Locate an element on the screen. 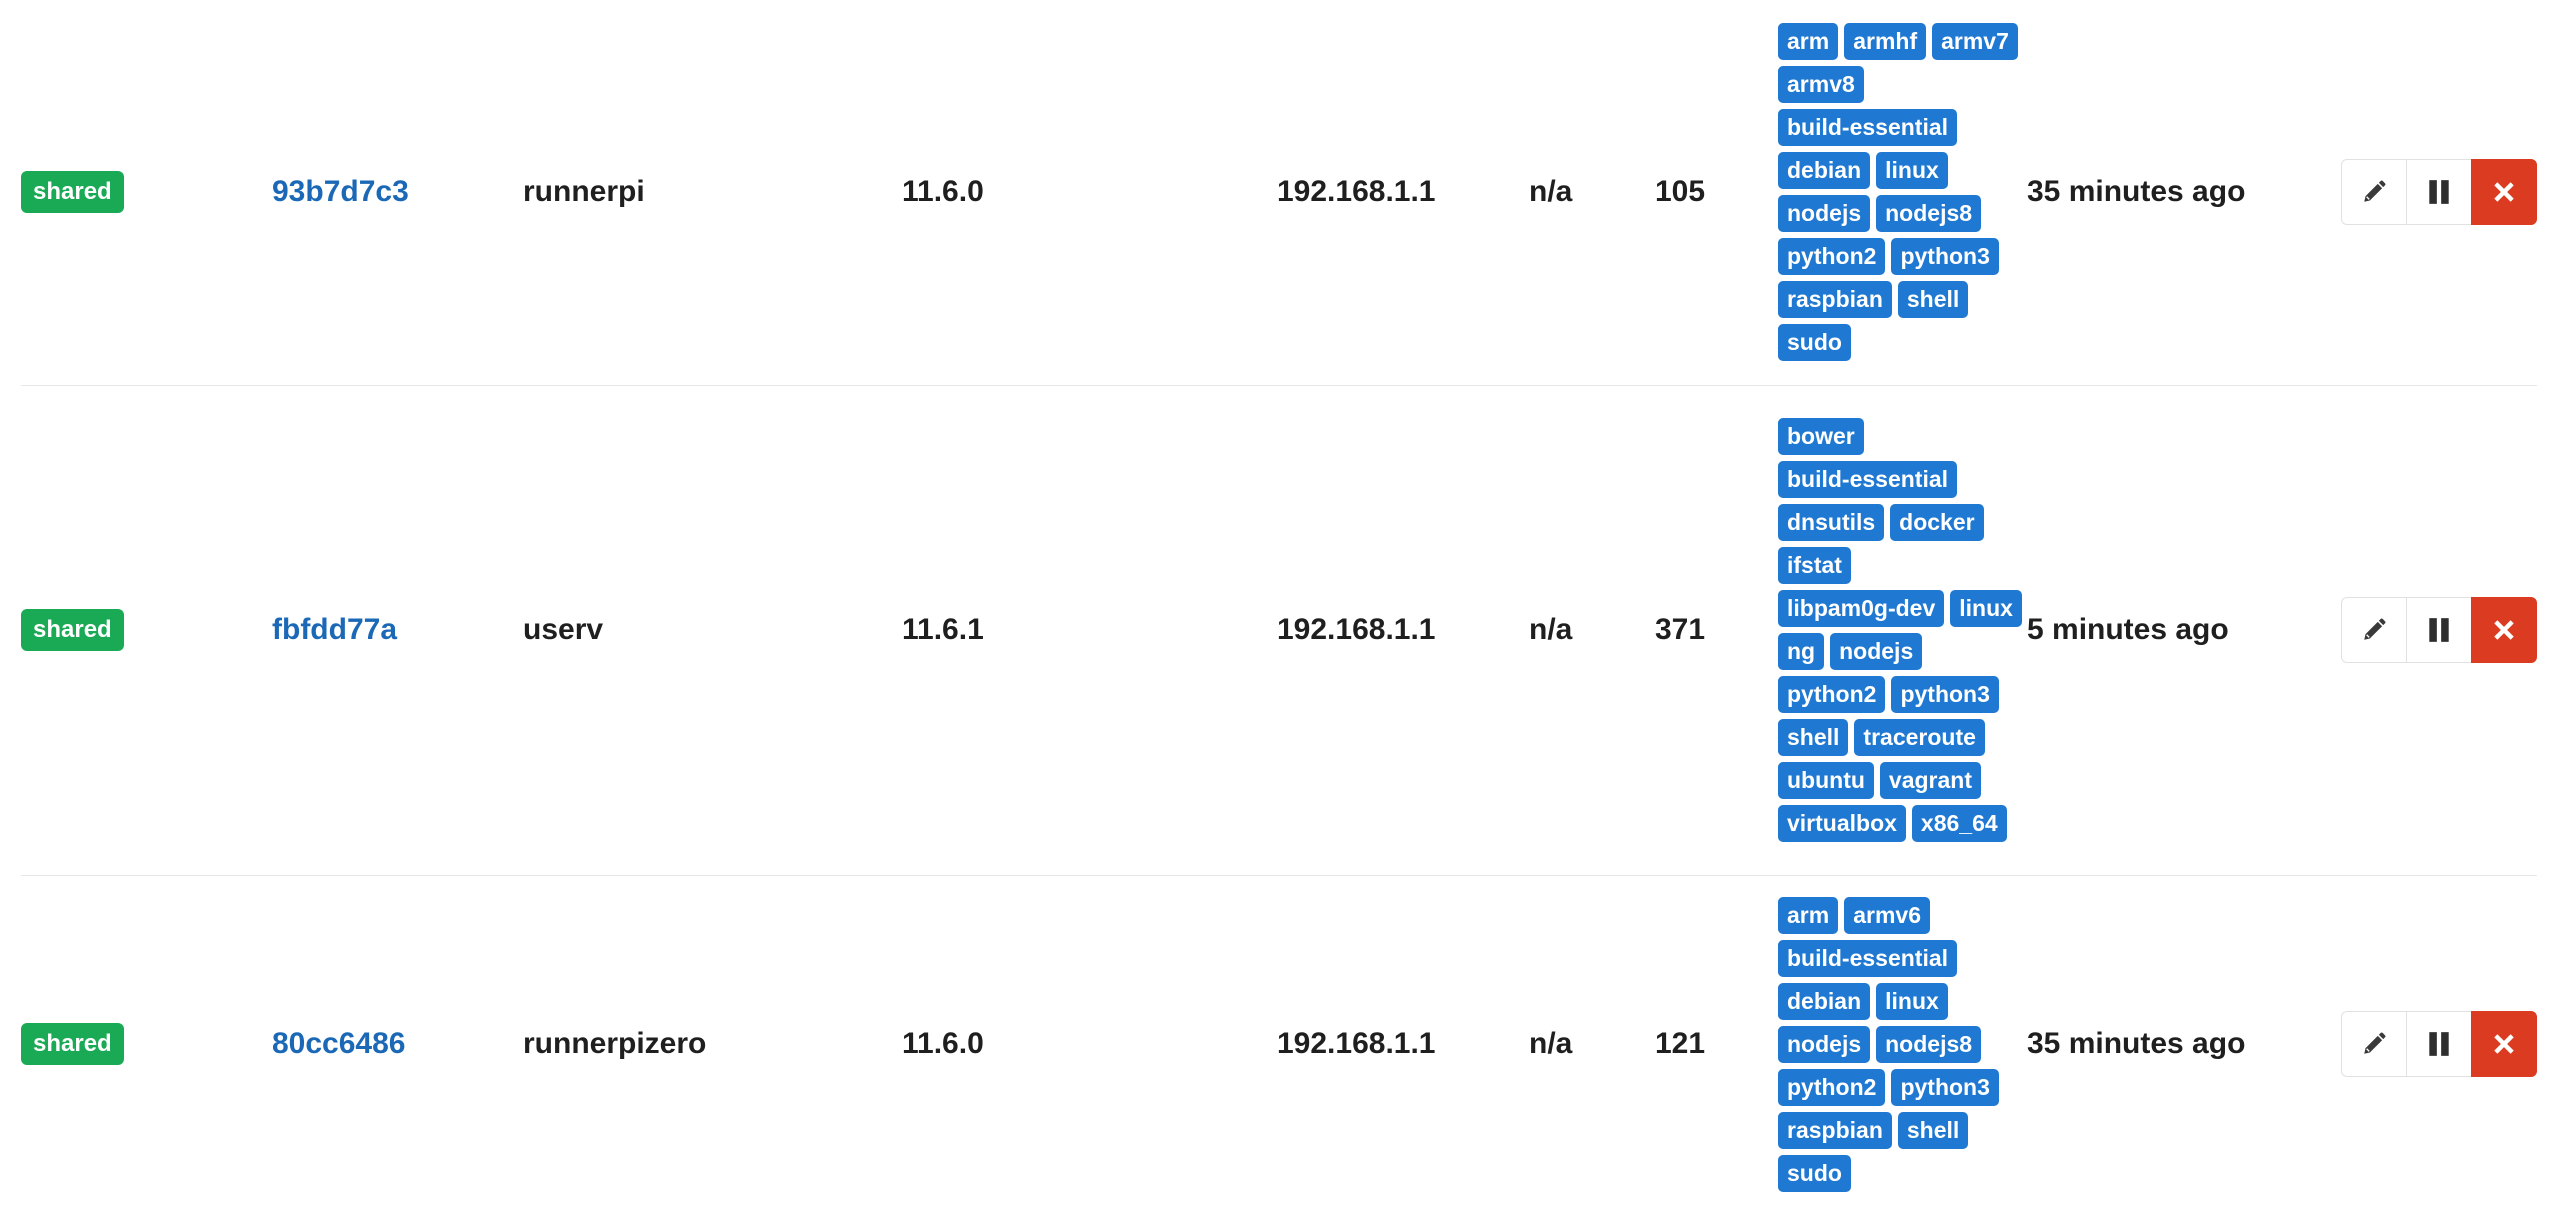 The image size is (2557, 1212). runner-tag: armhf is located at coordinates (1885, 41).